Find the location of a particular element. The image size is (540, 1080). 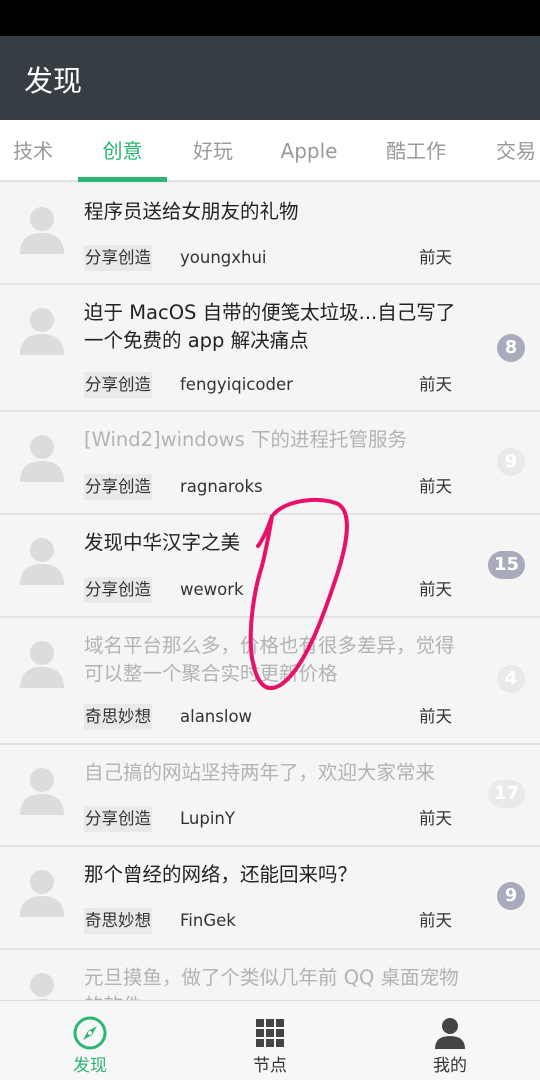

reply-count-badge: 8 is located at coordinates (511, 348).